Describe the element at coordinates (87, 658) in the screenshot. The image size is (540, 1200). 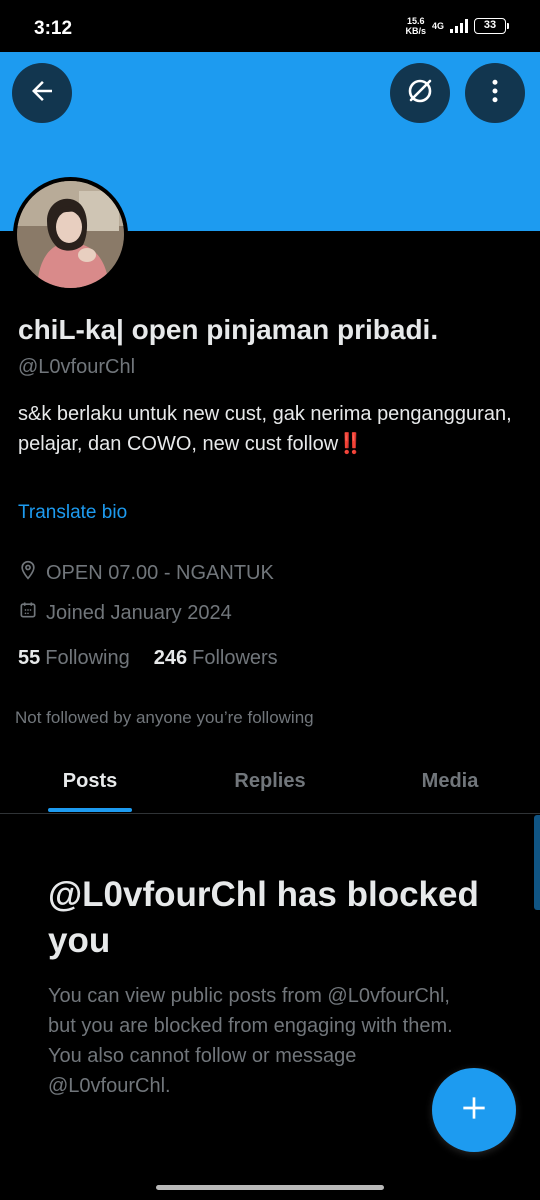
I see `following-label: Following` at that location.